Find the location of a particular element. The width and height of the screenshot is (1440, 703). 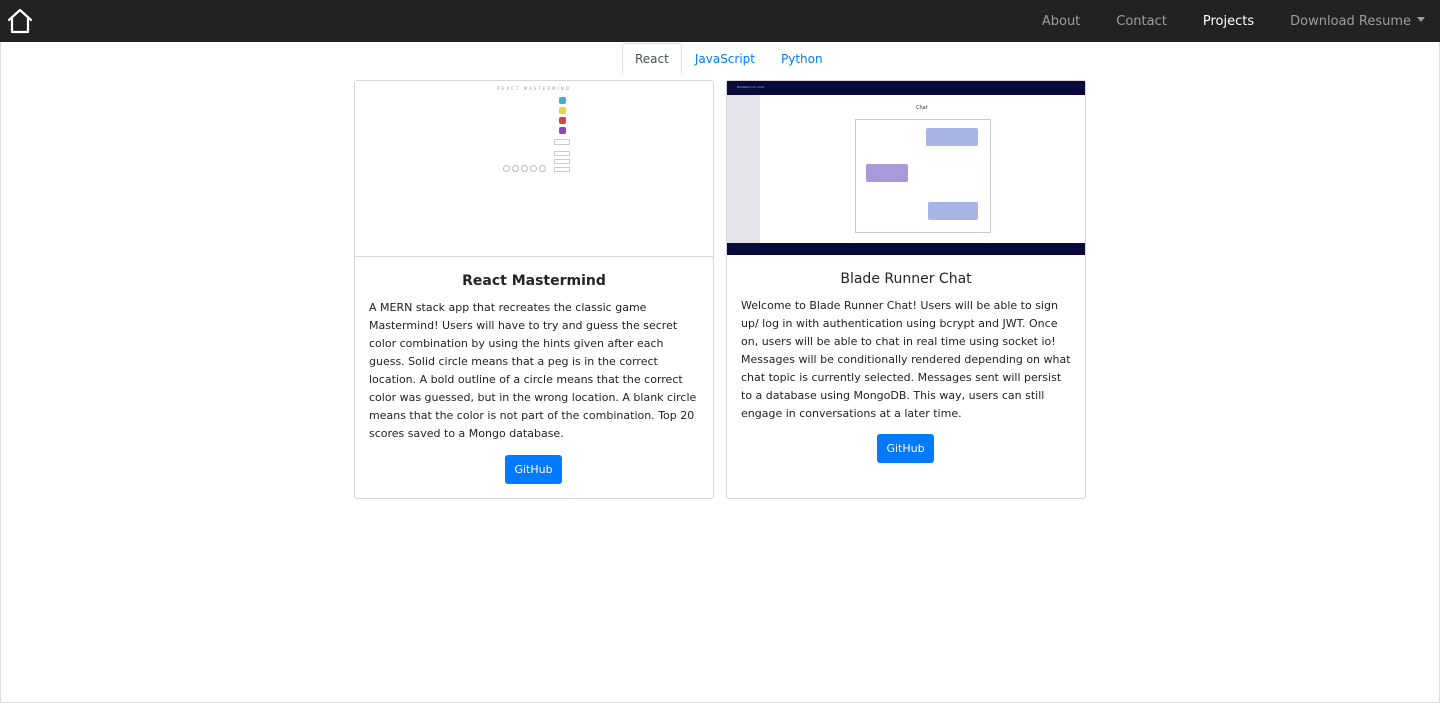

card-title: React Mastermind is located at coordinates (534, 281).